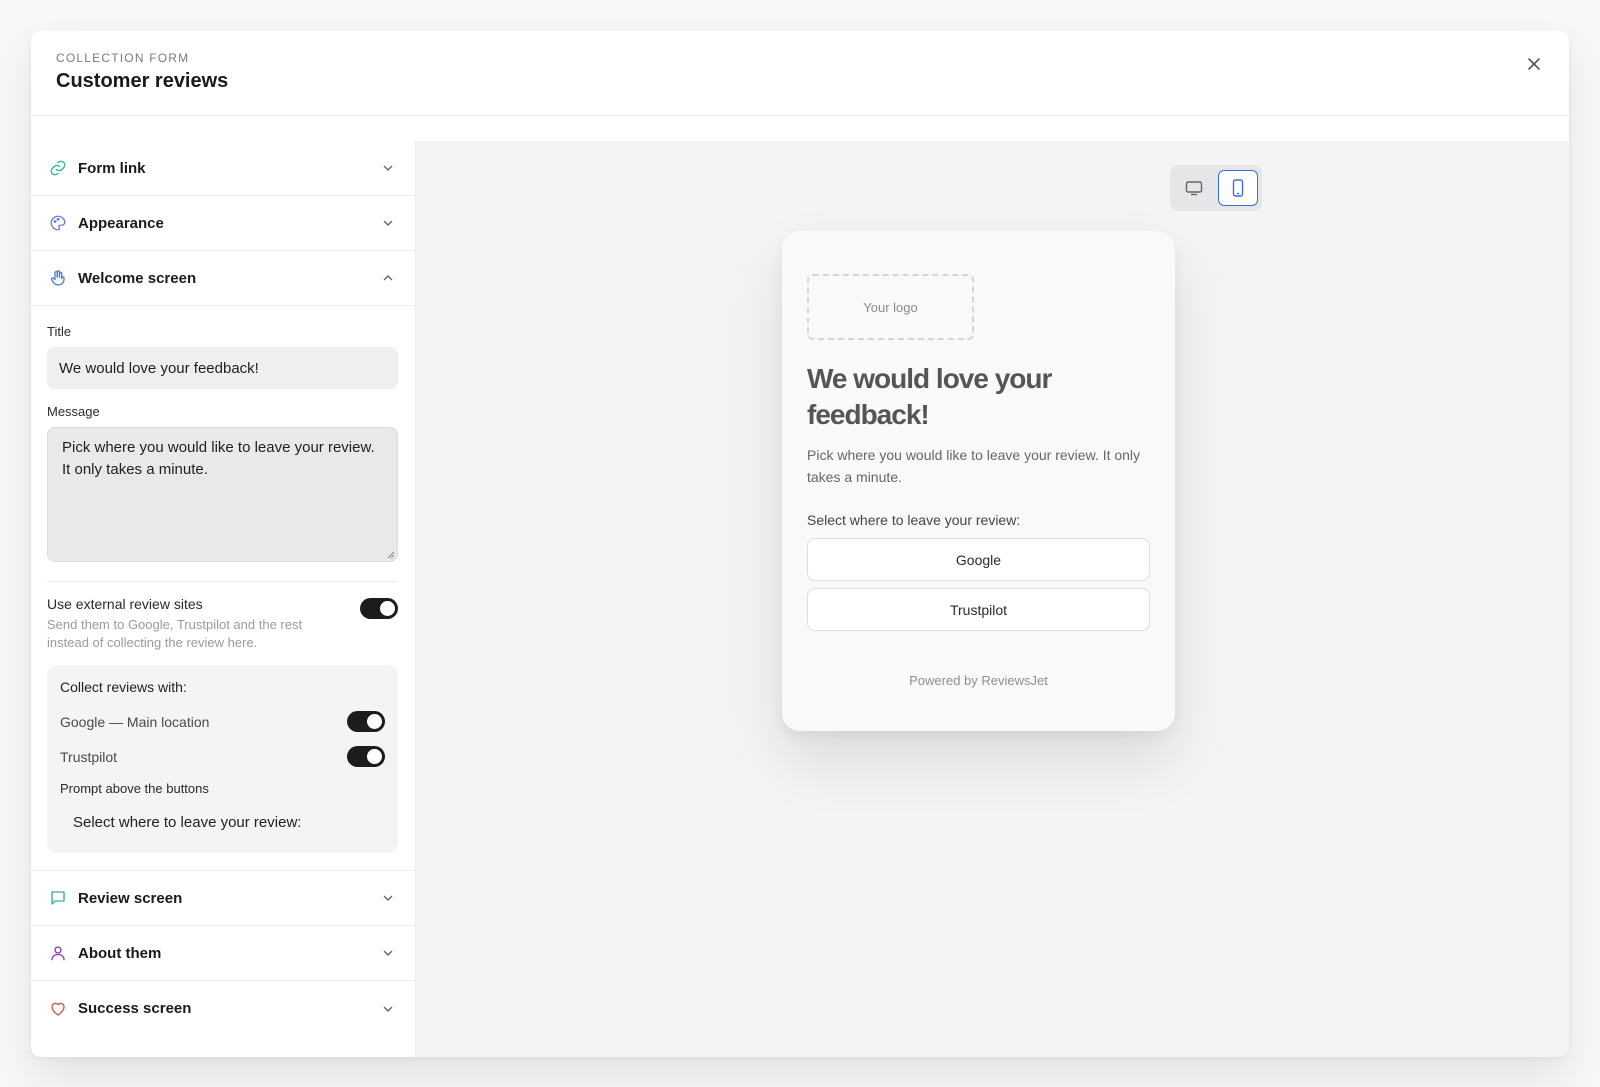 The height and width of the screenshot is (1087, 1600). What do you see at coordinates (58, 898) in the screenshot?
I see `chat-bubble-icon` at bounding box center [58, 898].